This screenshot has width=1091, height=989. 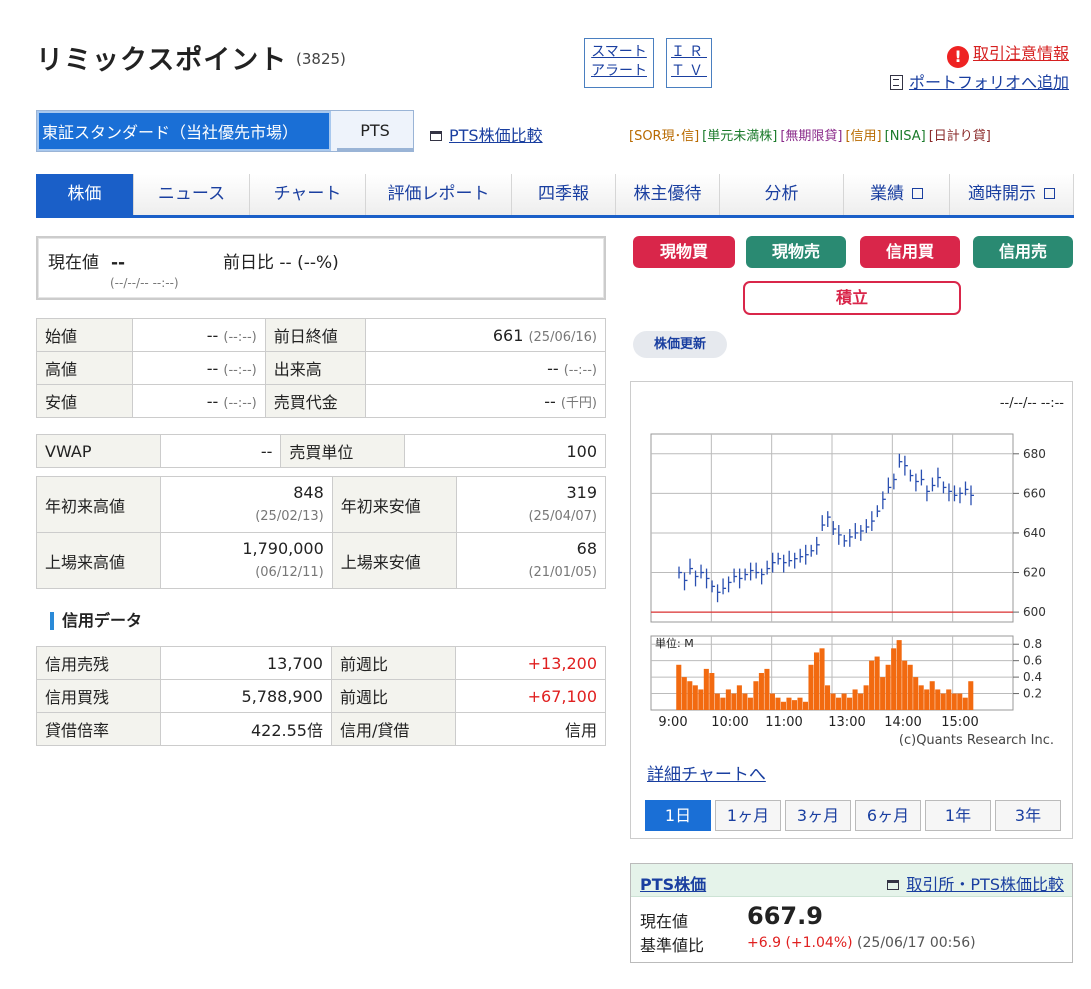 I want to click on volume-tick-label: 0.2, so click(x=1032, y=694).